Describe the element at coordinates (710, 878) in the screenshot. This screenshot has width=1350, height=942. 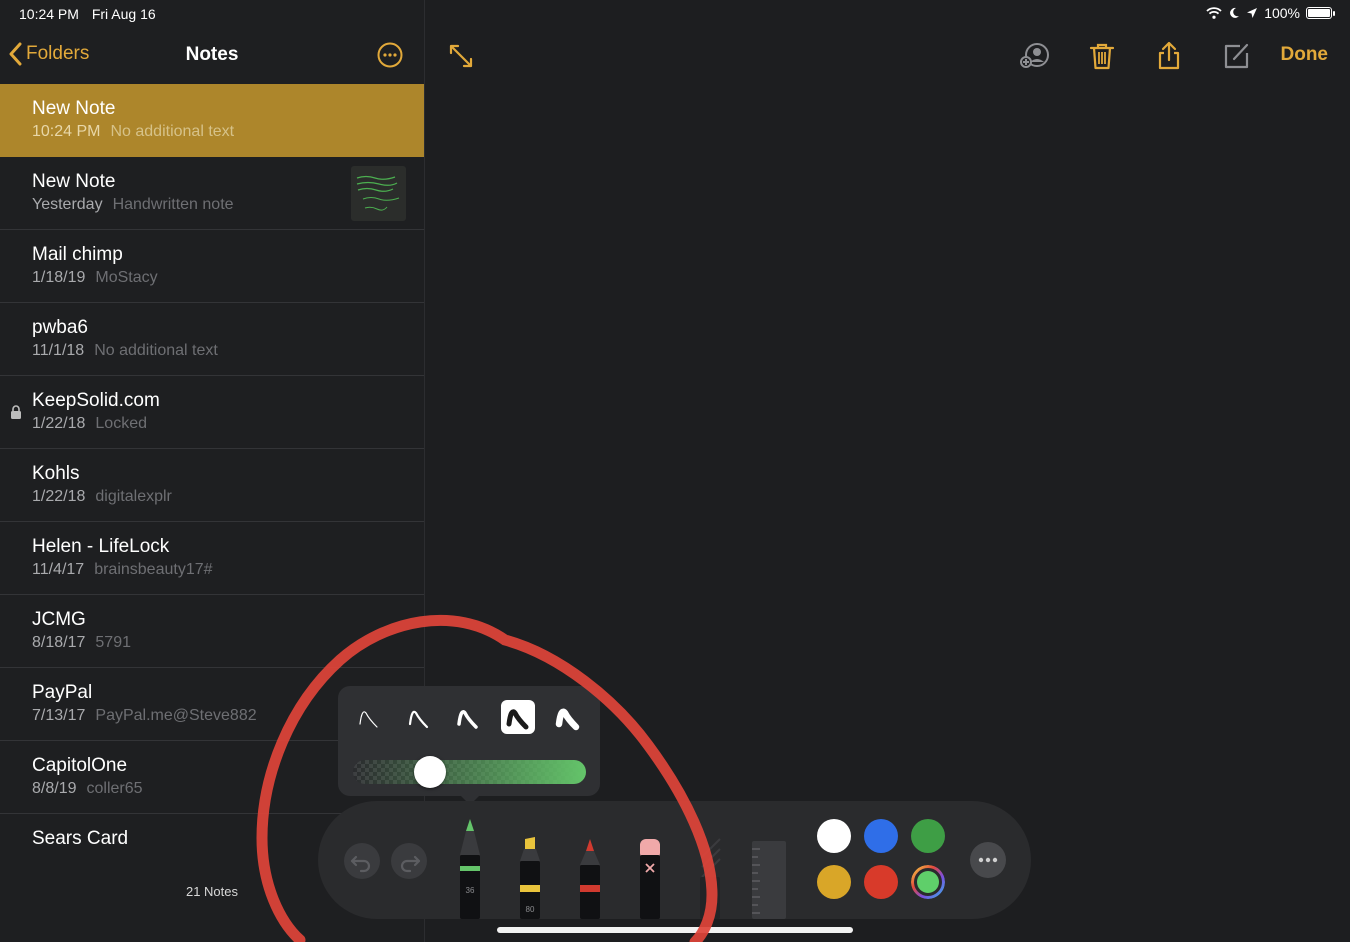
I see `lasso-tool` at that location.